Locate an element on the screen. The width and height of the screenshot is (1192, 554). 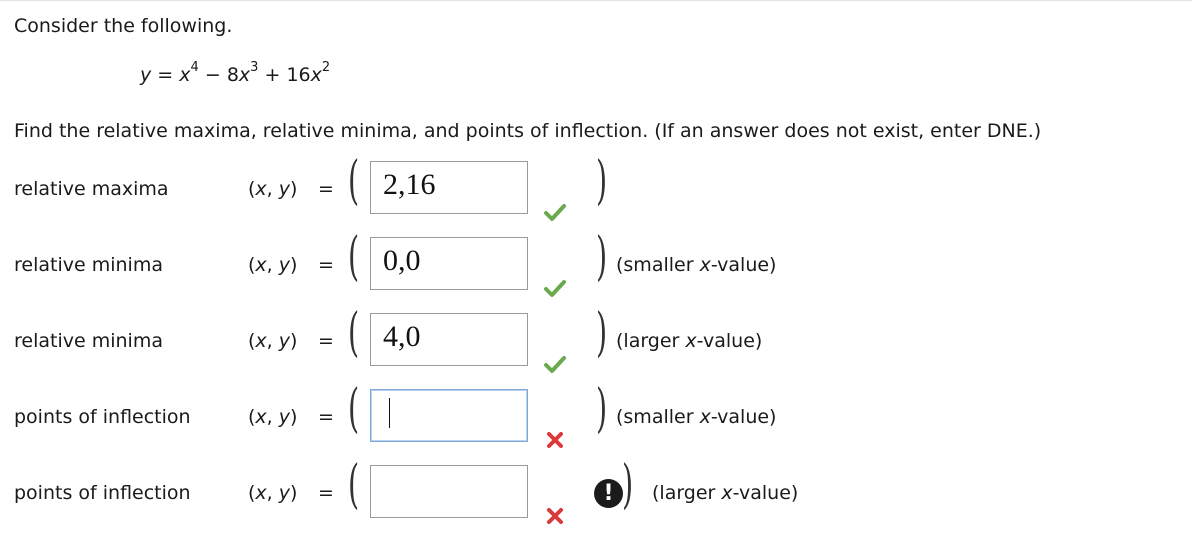
answer-value: 4,0 is located at coordinates (402, 336).